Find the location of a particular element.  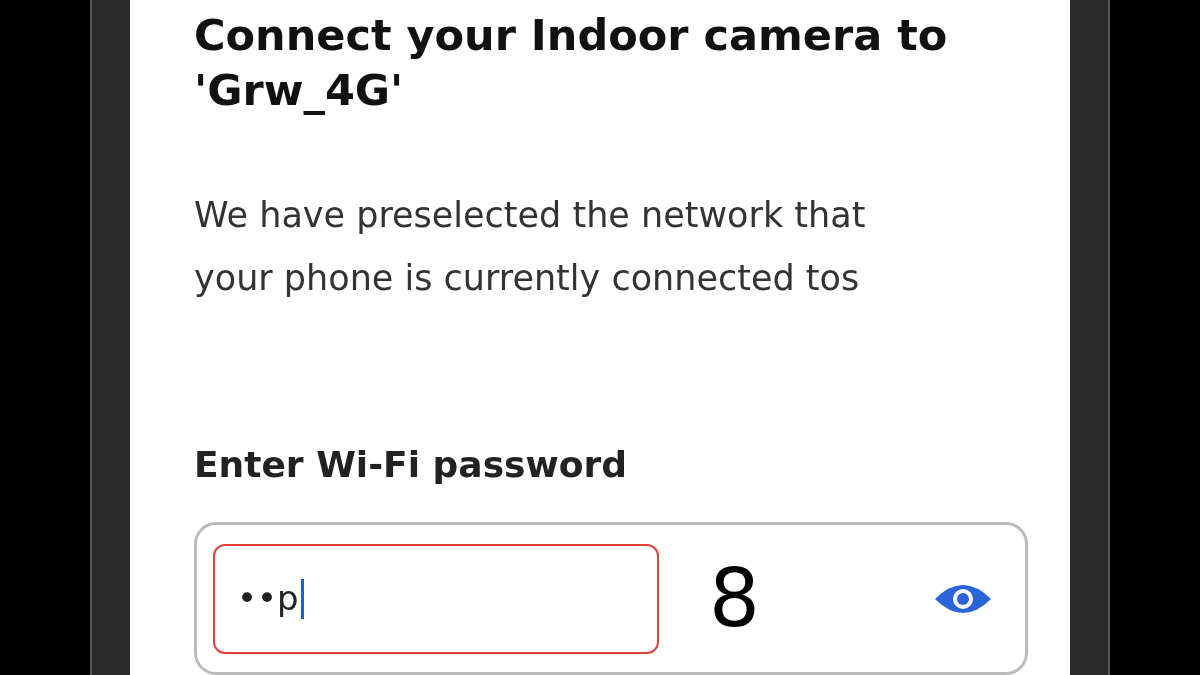

password-value: ••p is located at coordinates (268, 598).